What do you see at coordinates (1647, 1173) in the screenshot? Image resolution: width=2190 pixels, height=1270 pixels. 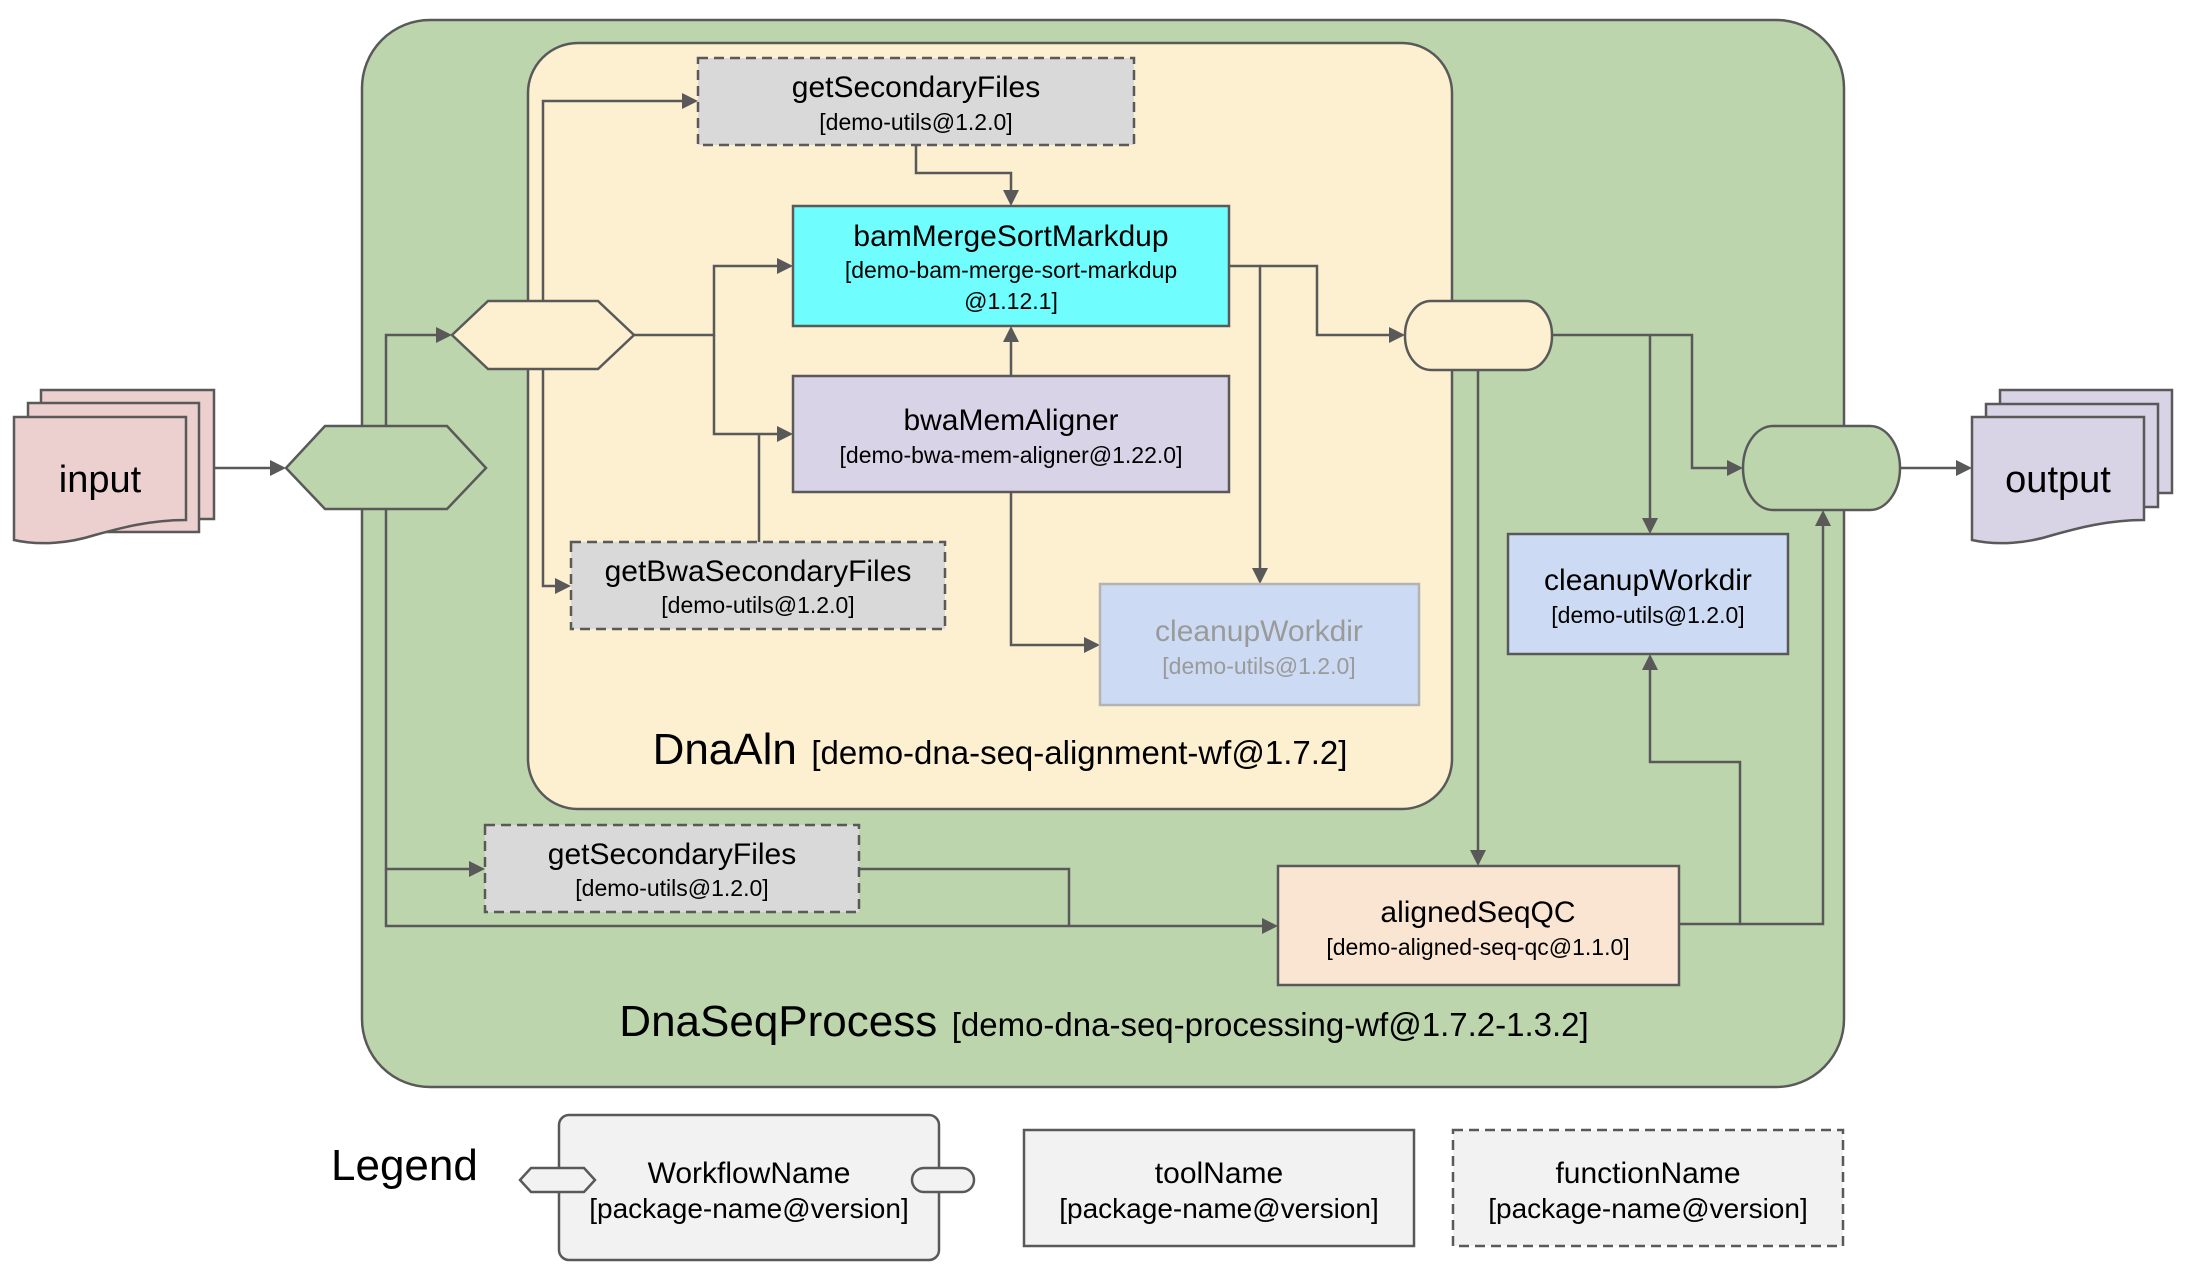 I see `legend-function-name: functionName` at bounding box center [1647, 1173].